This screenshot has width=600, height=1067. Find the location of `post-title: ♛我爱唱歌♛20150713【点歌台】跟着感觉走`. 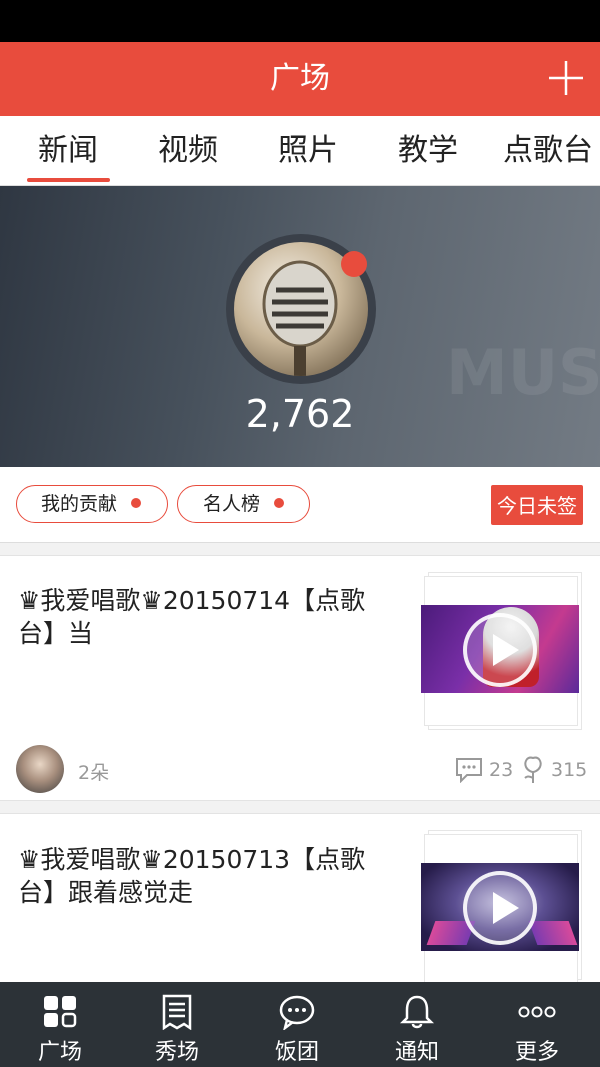

post-title: ♛我爱唱歌♛20150713【点歌台】跟着感觉走 is located at coordinates (192, 876).